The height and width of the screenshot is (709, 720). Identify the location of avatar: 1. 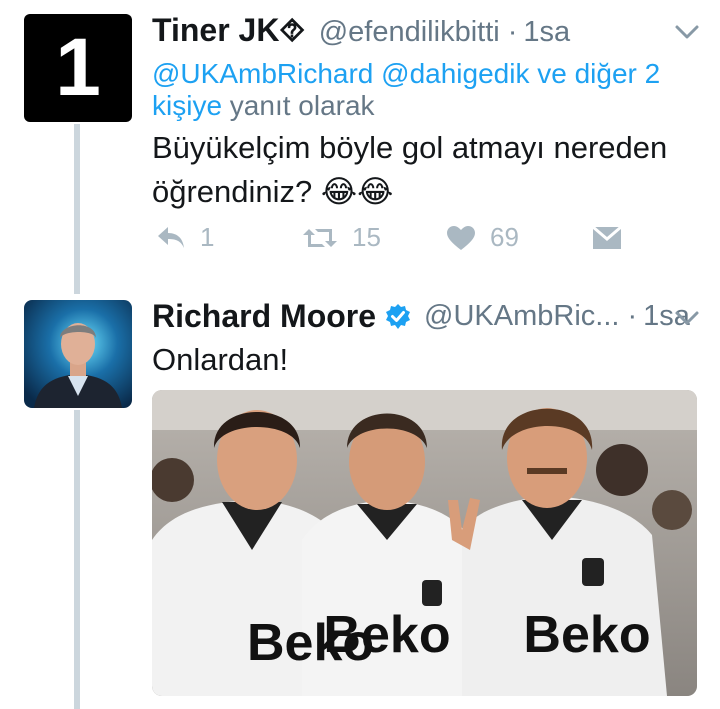
(78, 68).